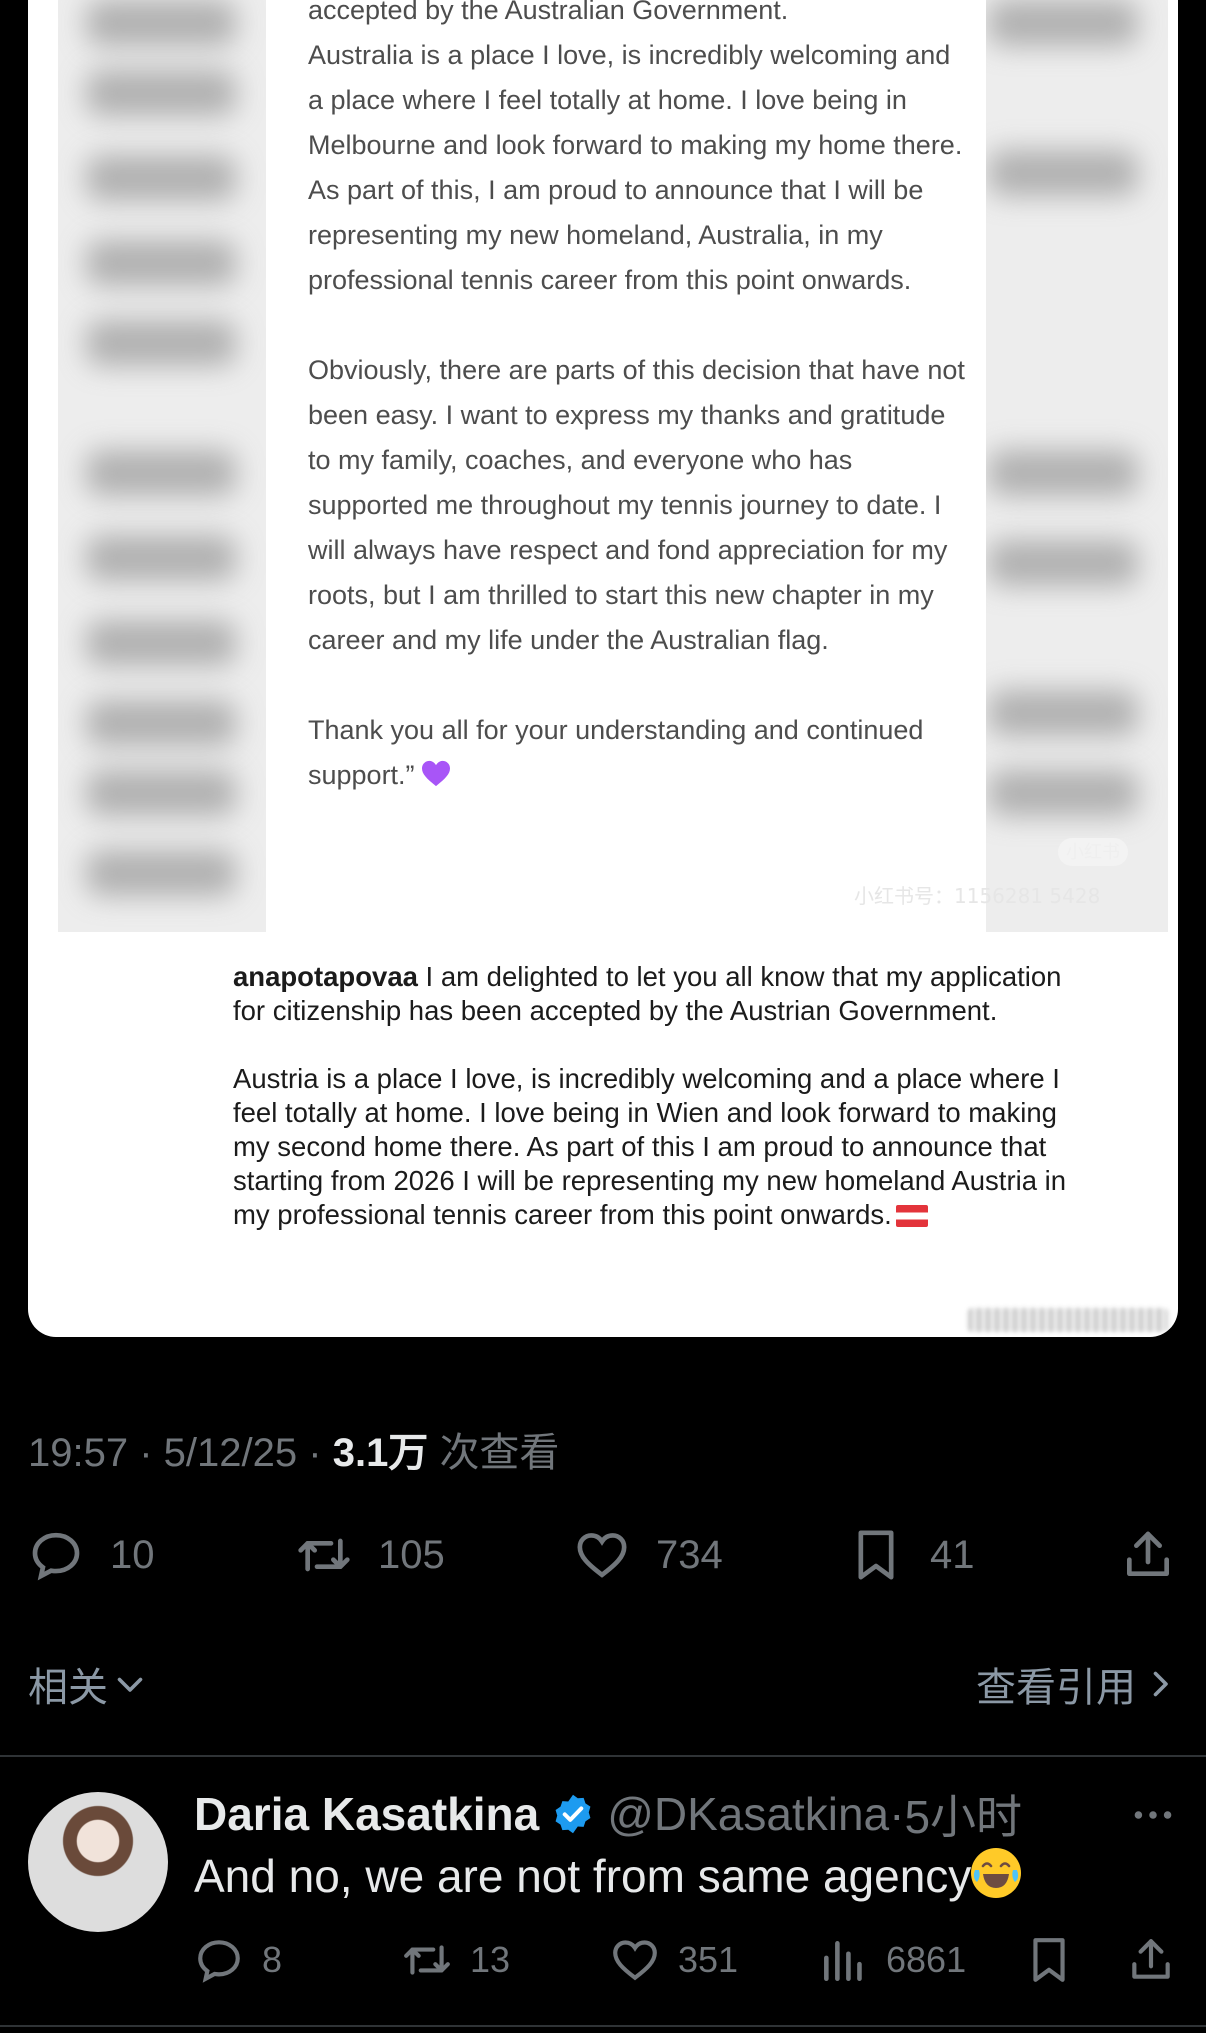 This screenshot has height=2033, width=1206. I want to click on retweet-button: 105, so click(370, 1555).